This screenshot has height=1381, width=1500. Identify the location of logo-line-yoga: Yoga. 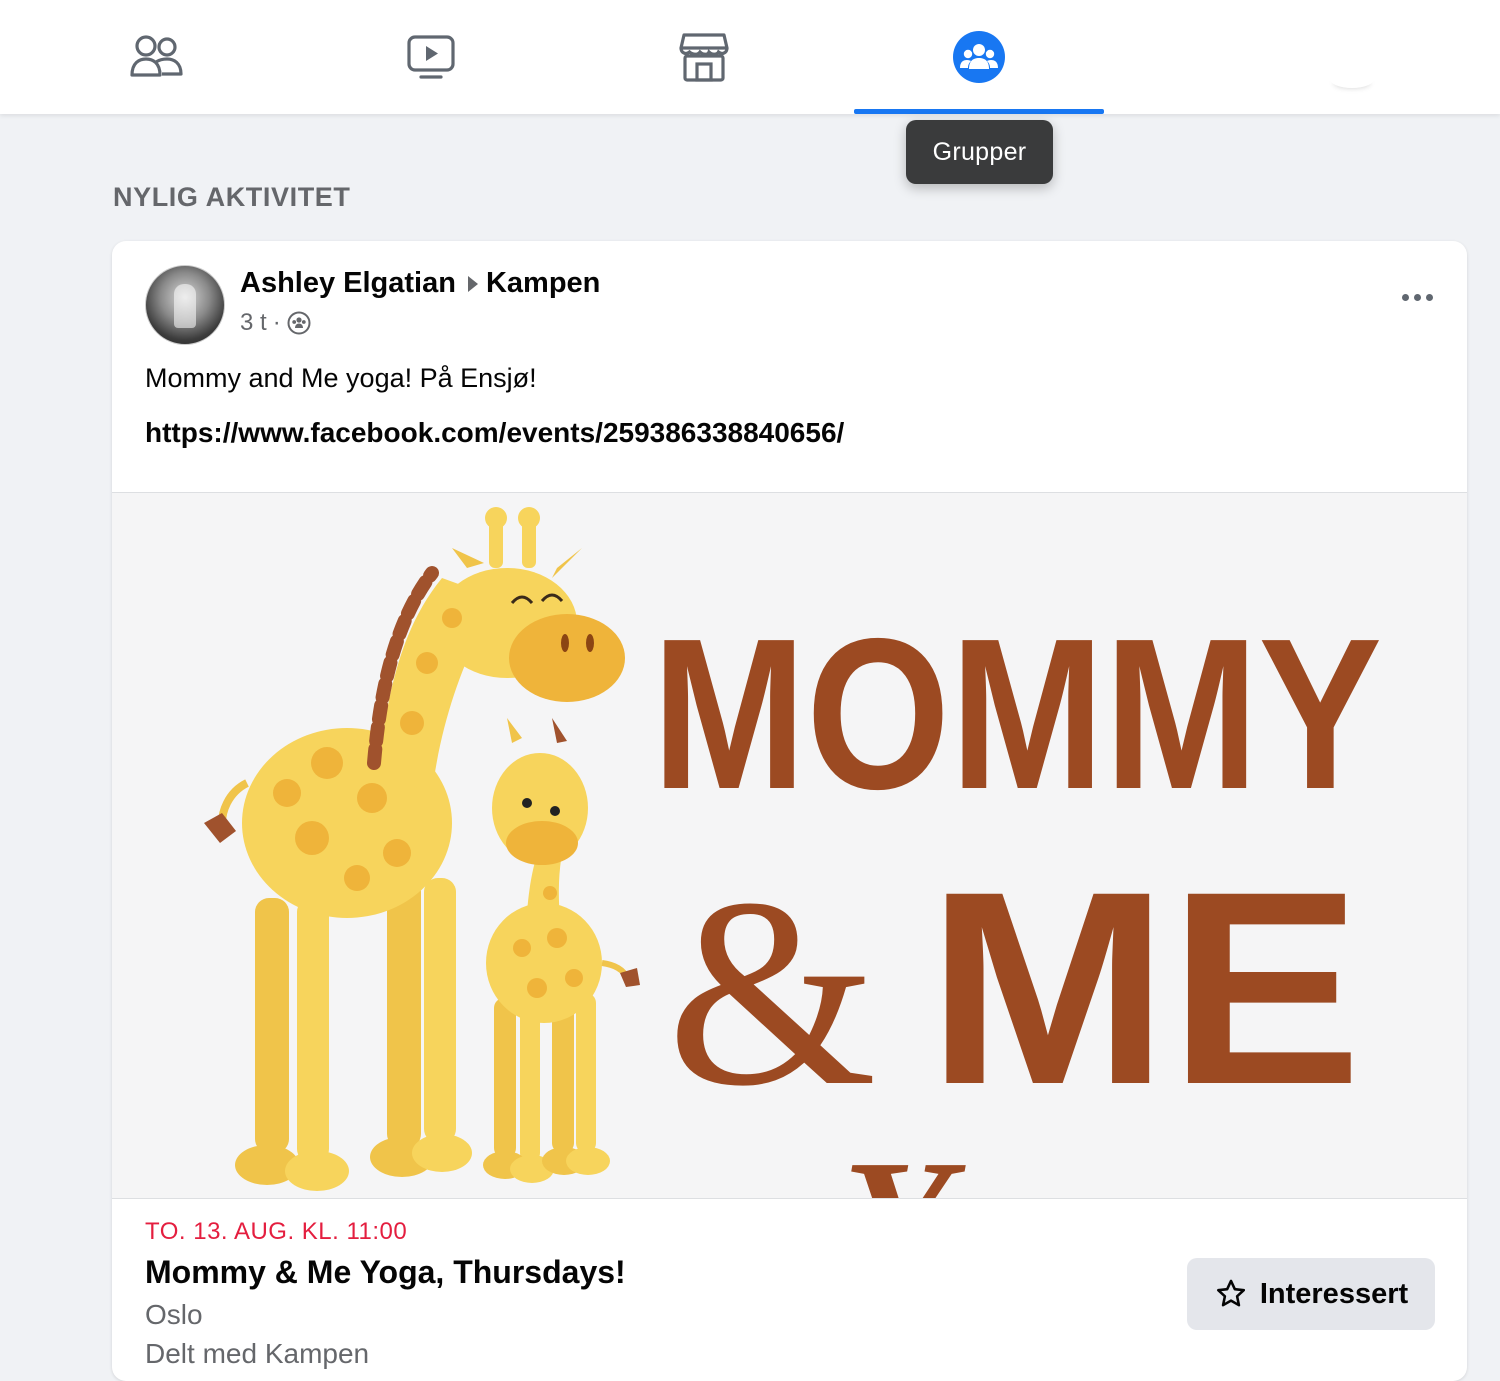
(1022, 1160).